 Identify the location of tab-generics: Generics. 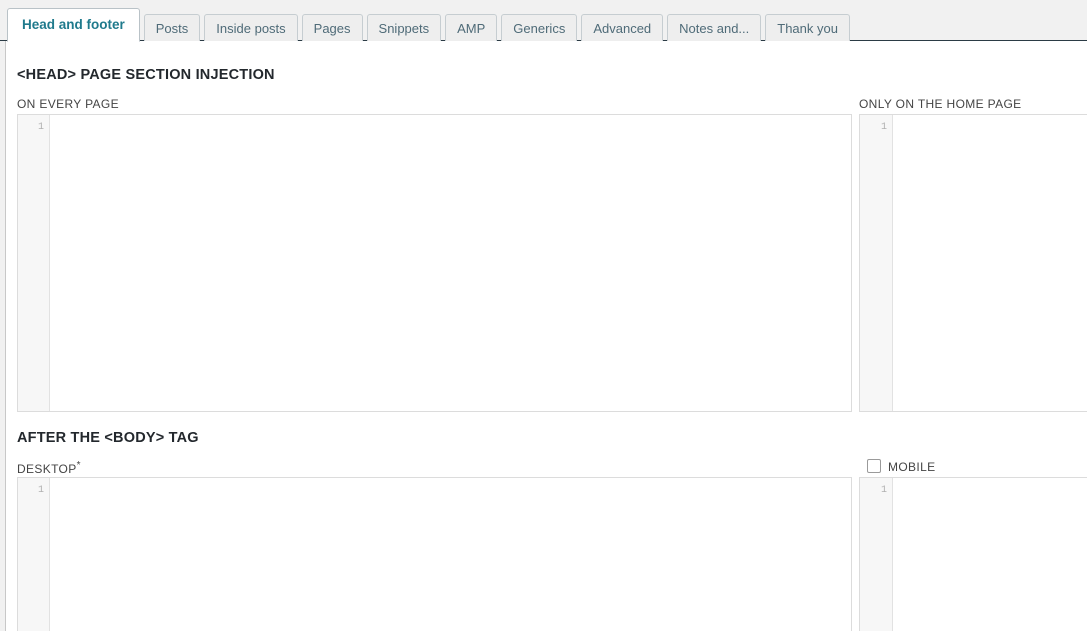
(539, 27).